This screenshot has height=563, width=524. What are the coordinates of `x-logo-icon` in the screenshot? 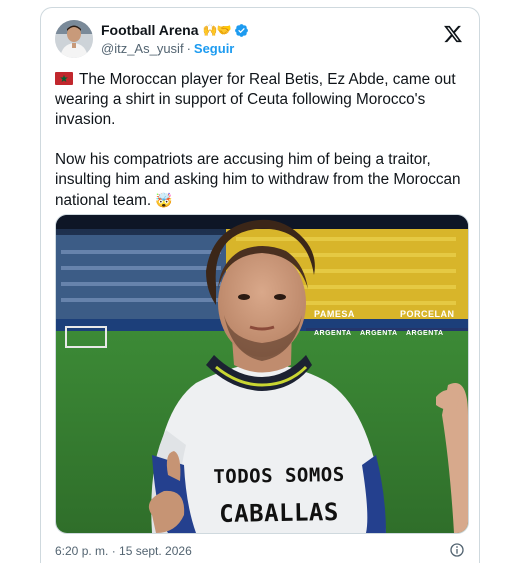 It's located at (453, 34).